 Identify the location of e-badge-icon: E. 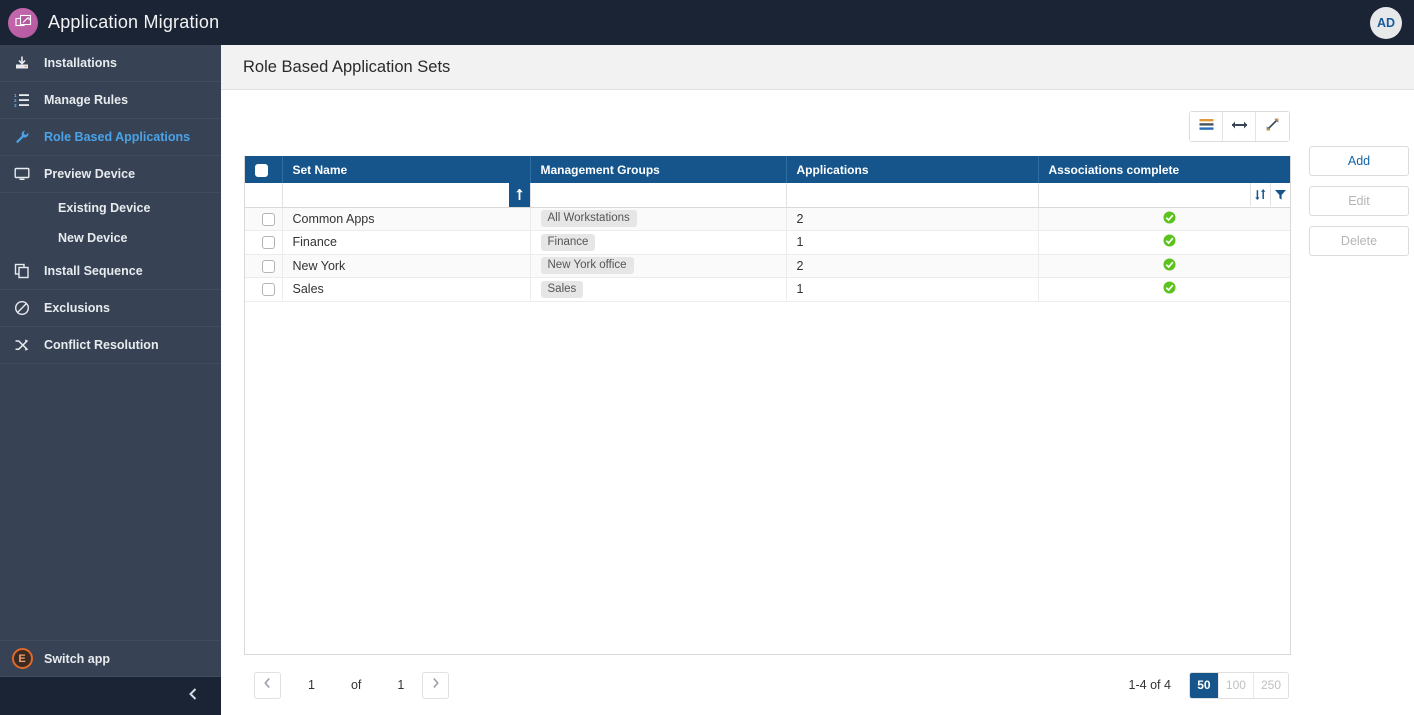
(22, 658).